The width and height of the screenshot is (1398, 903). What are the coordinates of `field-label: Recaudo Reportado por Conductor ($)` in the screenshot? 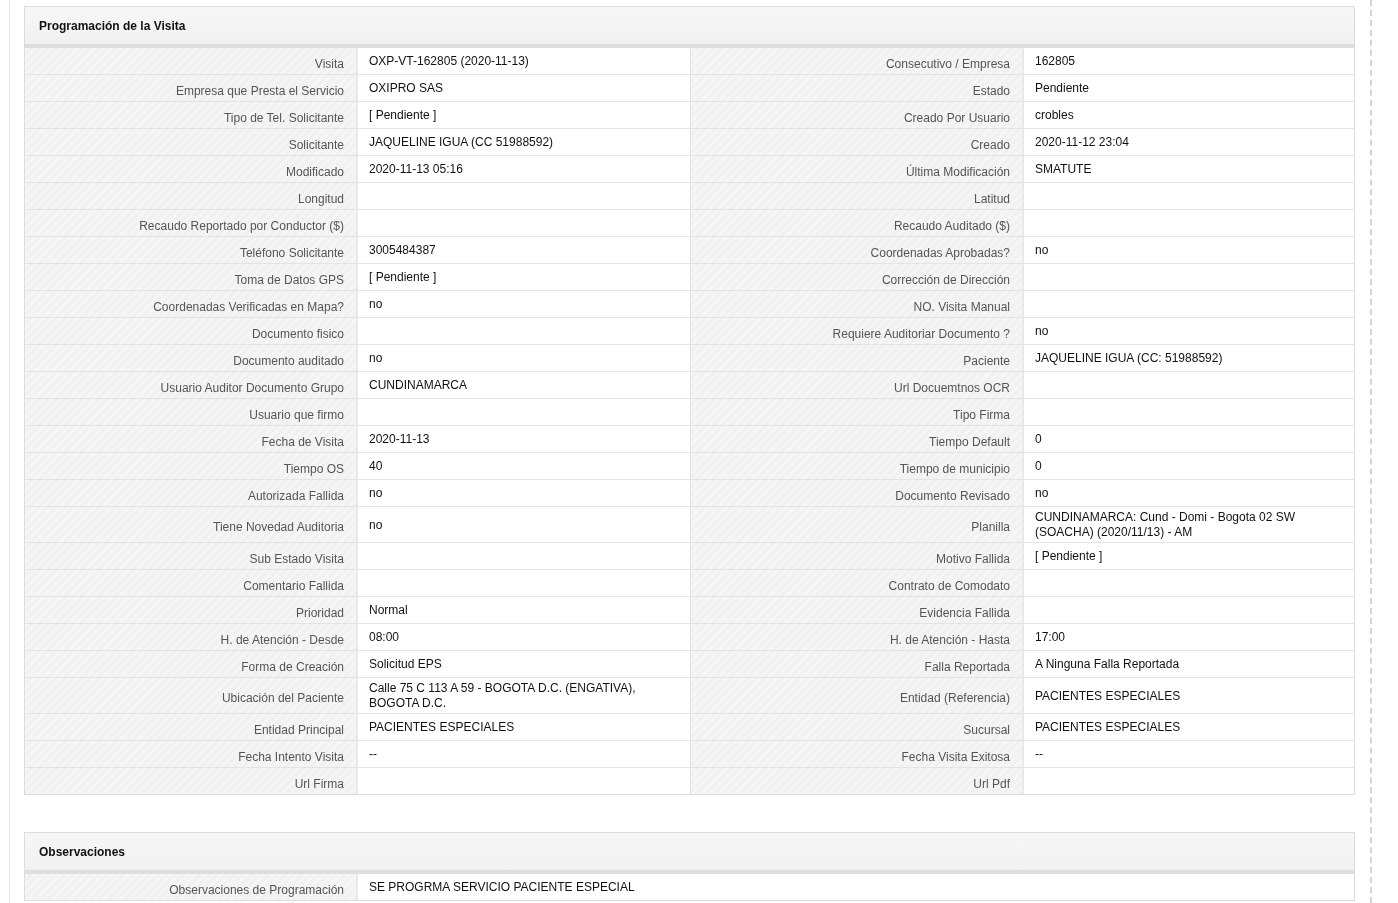 It's located at (191, 223).